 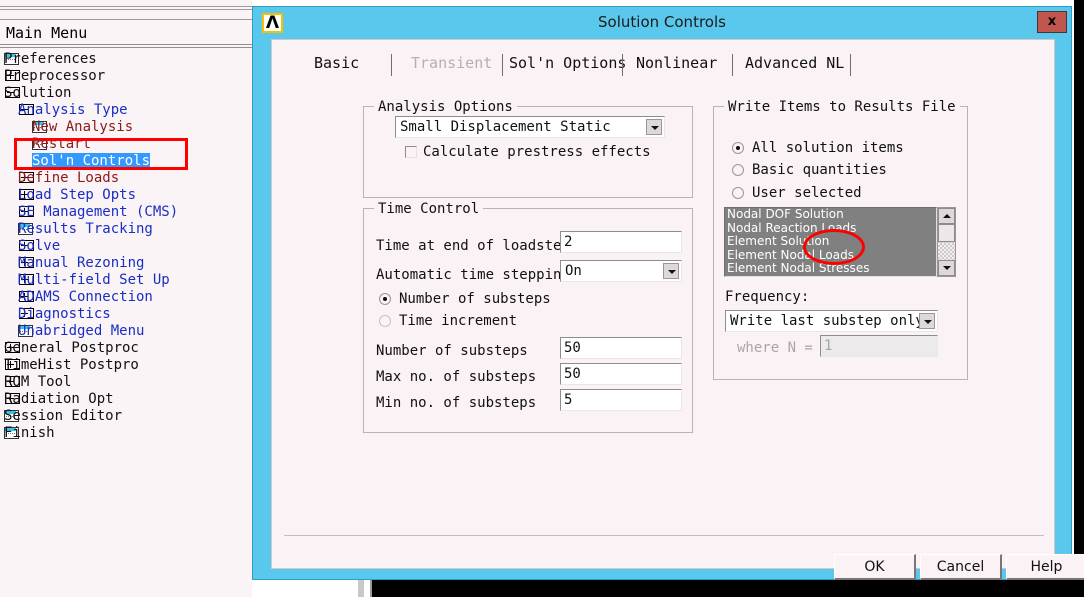 I want to click on tab-nonlinear: Nonlinear, so click(x=676, y=63).